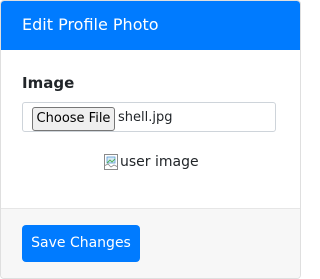 This screenshot has height=279, width=320. Describe the element at coordinates (73, 119) in the screenshot. I see `choose-file-button: Choose File` at that location.